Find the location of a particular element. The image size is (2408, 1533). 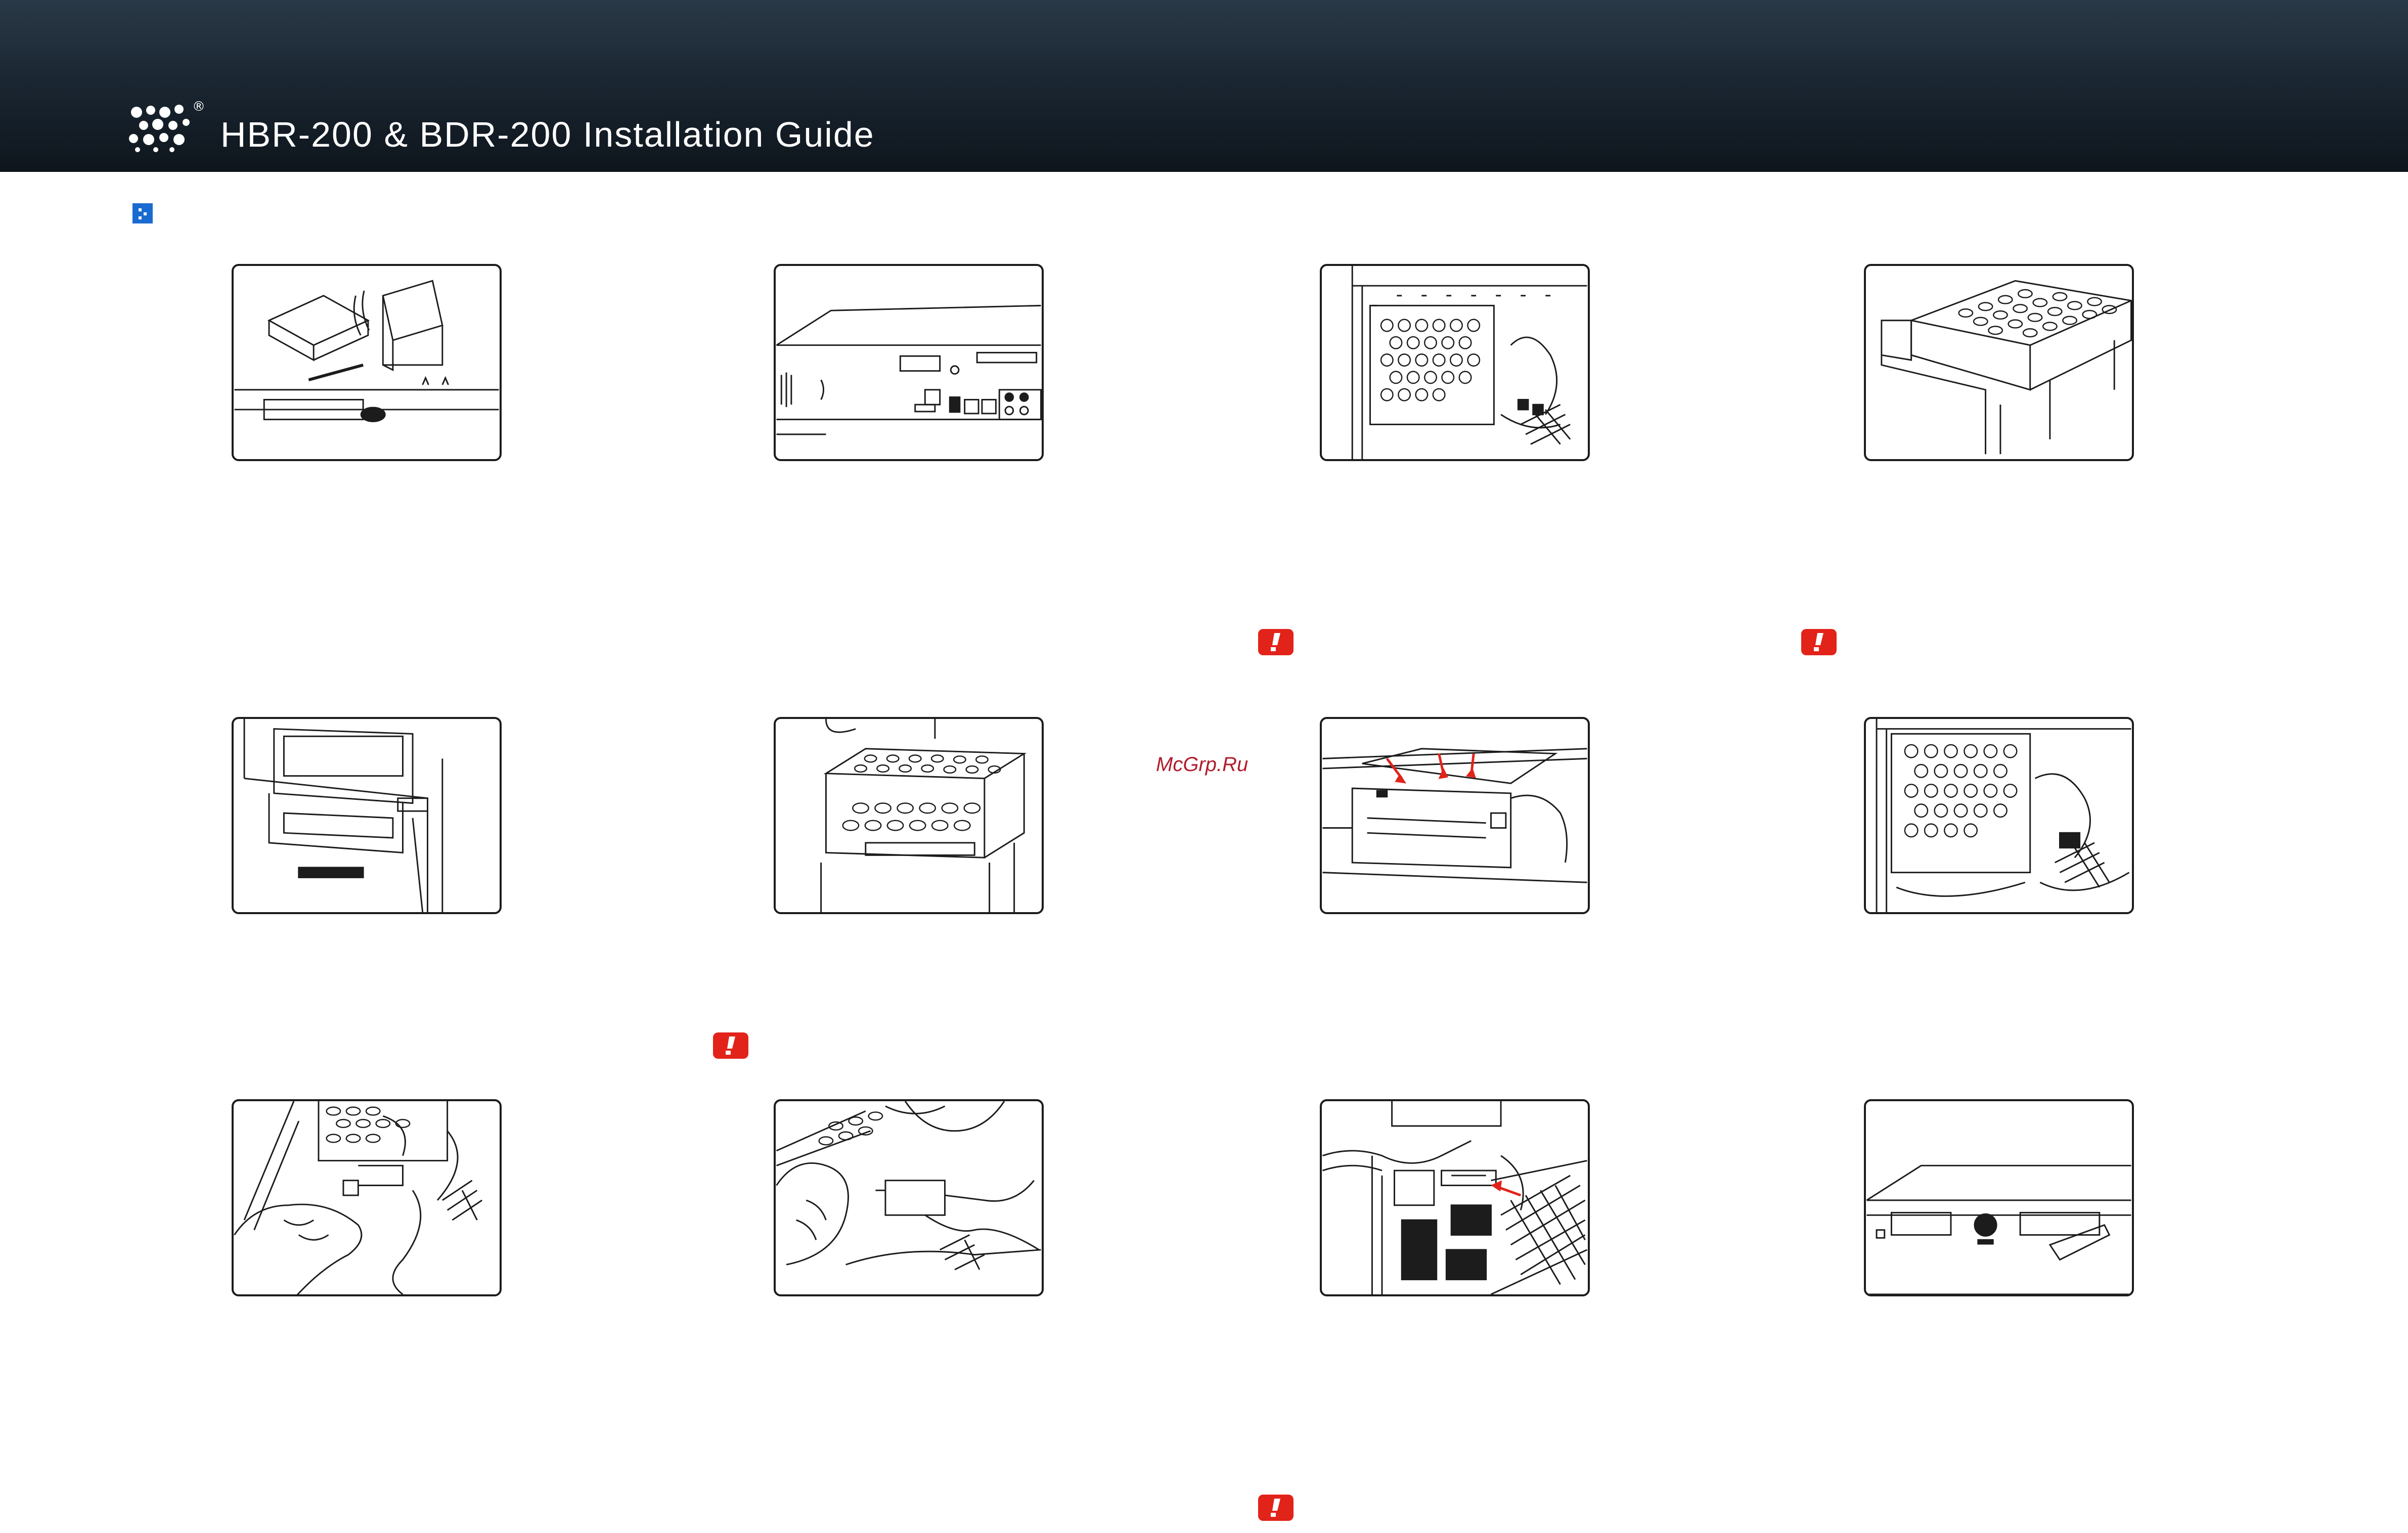

section-marker-icon is located at coordinates (142, 213).